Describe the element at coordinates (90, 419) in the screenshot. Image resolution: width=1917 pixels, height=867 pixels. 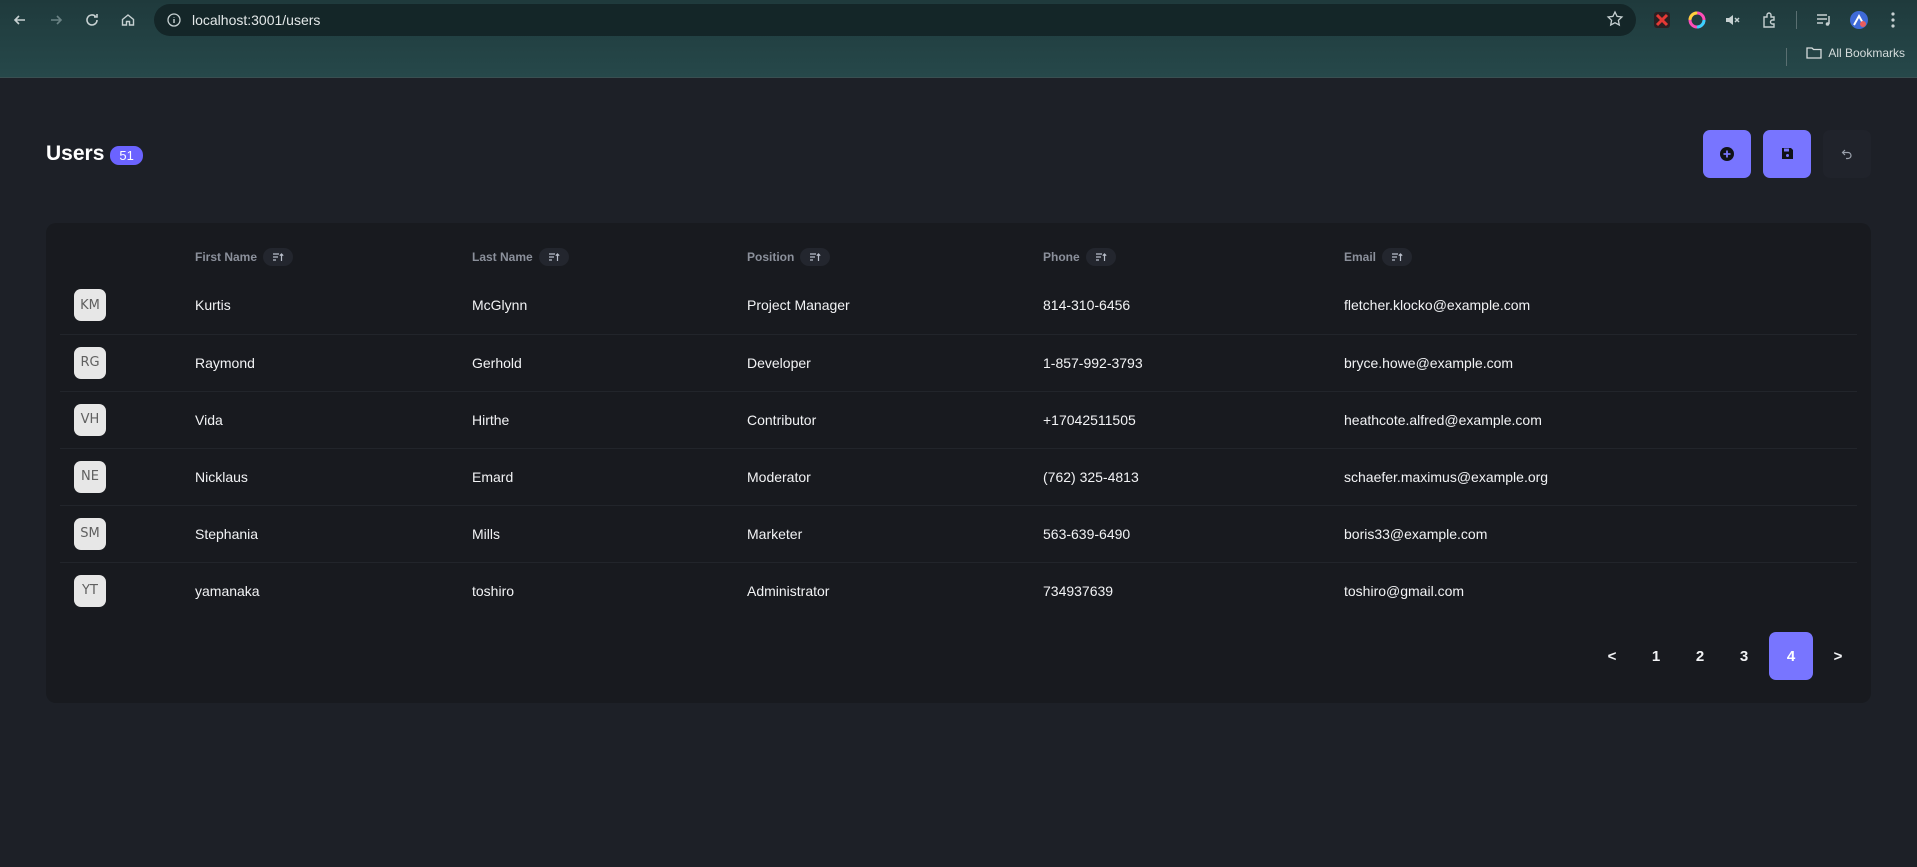
I see `avatar: VH` at that location.